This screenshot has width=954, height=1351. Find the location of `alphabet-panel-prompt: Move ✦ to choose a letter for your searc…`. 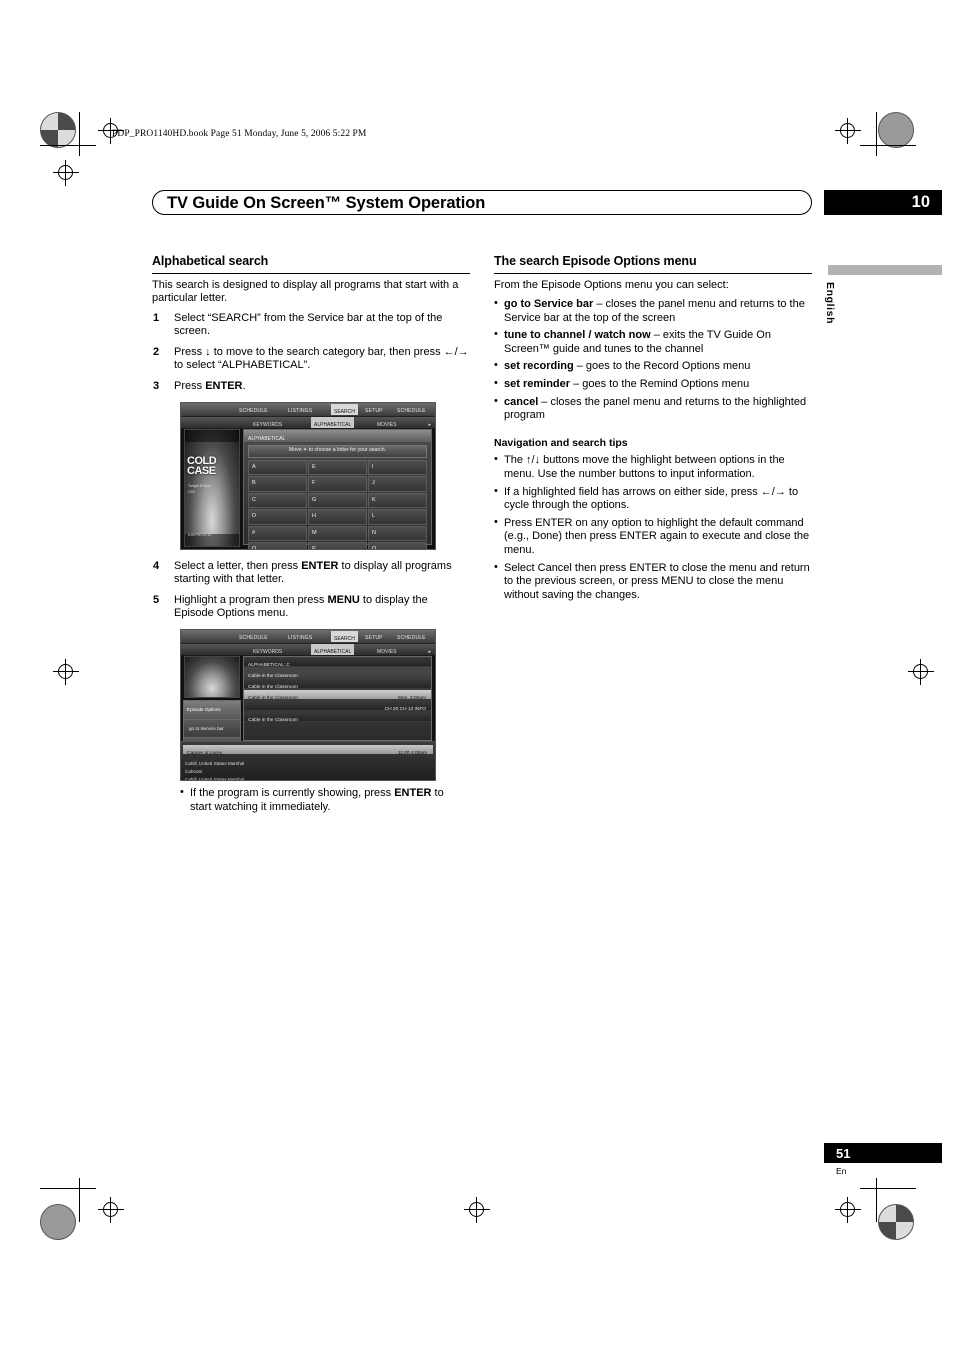

alphabet-panel-prompt: Move ✦ to choose a letter for your searc… is located at coordinates (337, 451).